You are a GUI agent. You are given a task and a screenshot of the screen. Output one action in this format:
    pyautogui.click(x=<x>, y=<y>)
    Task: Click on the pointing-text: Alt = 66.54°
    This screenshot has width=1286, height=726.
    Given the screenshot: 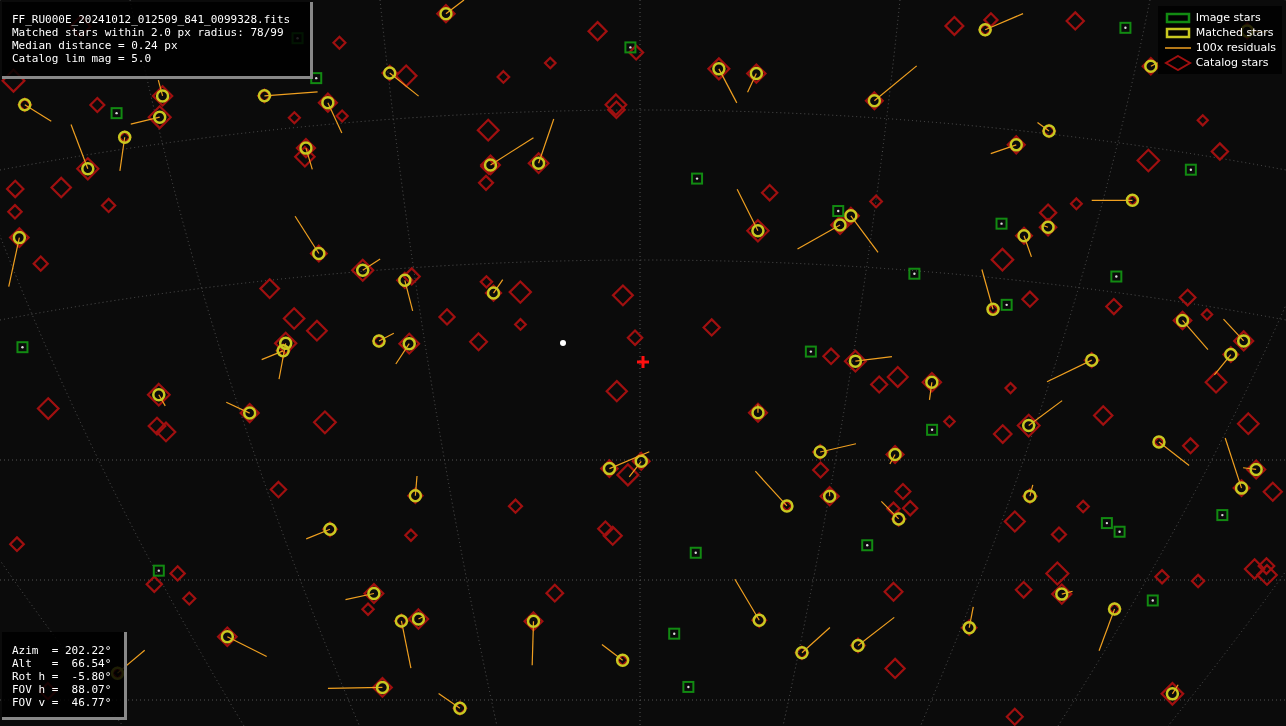 What is the action you would take?
    pyautogui.click(x=62, y=663)
    